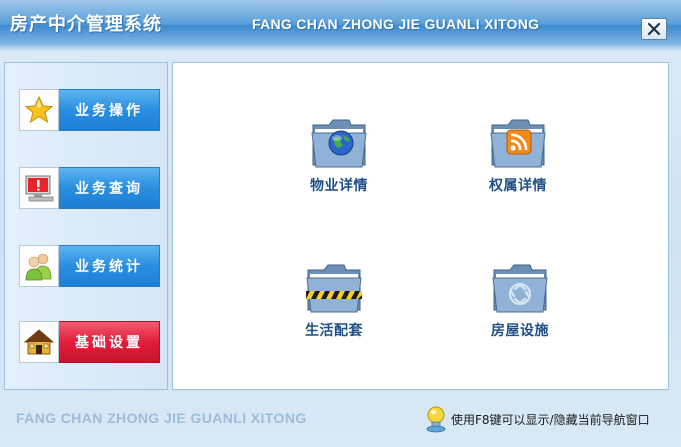  What do you see at coordinates (86, 24) in the screenshot?
I see `app-title: 房产中介管理系统` at bounding box center [86, 24].